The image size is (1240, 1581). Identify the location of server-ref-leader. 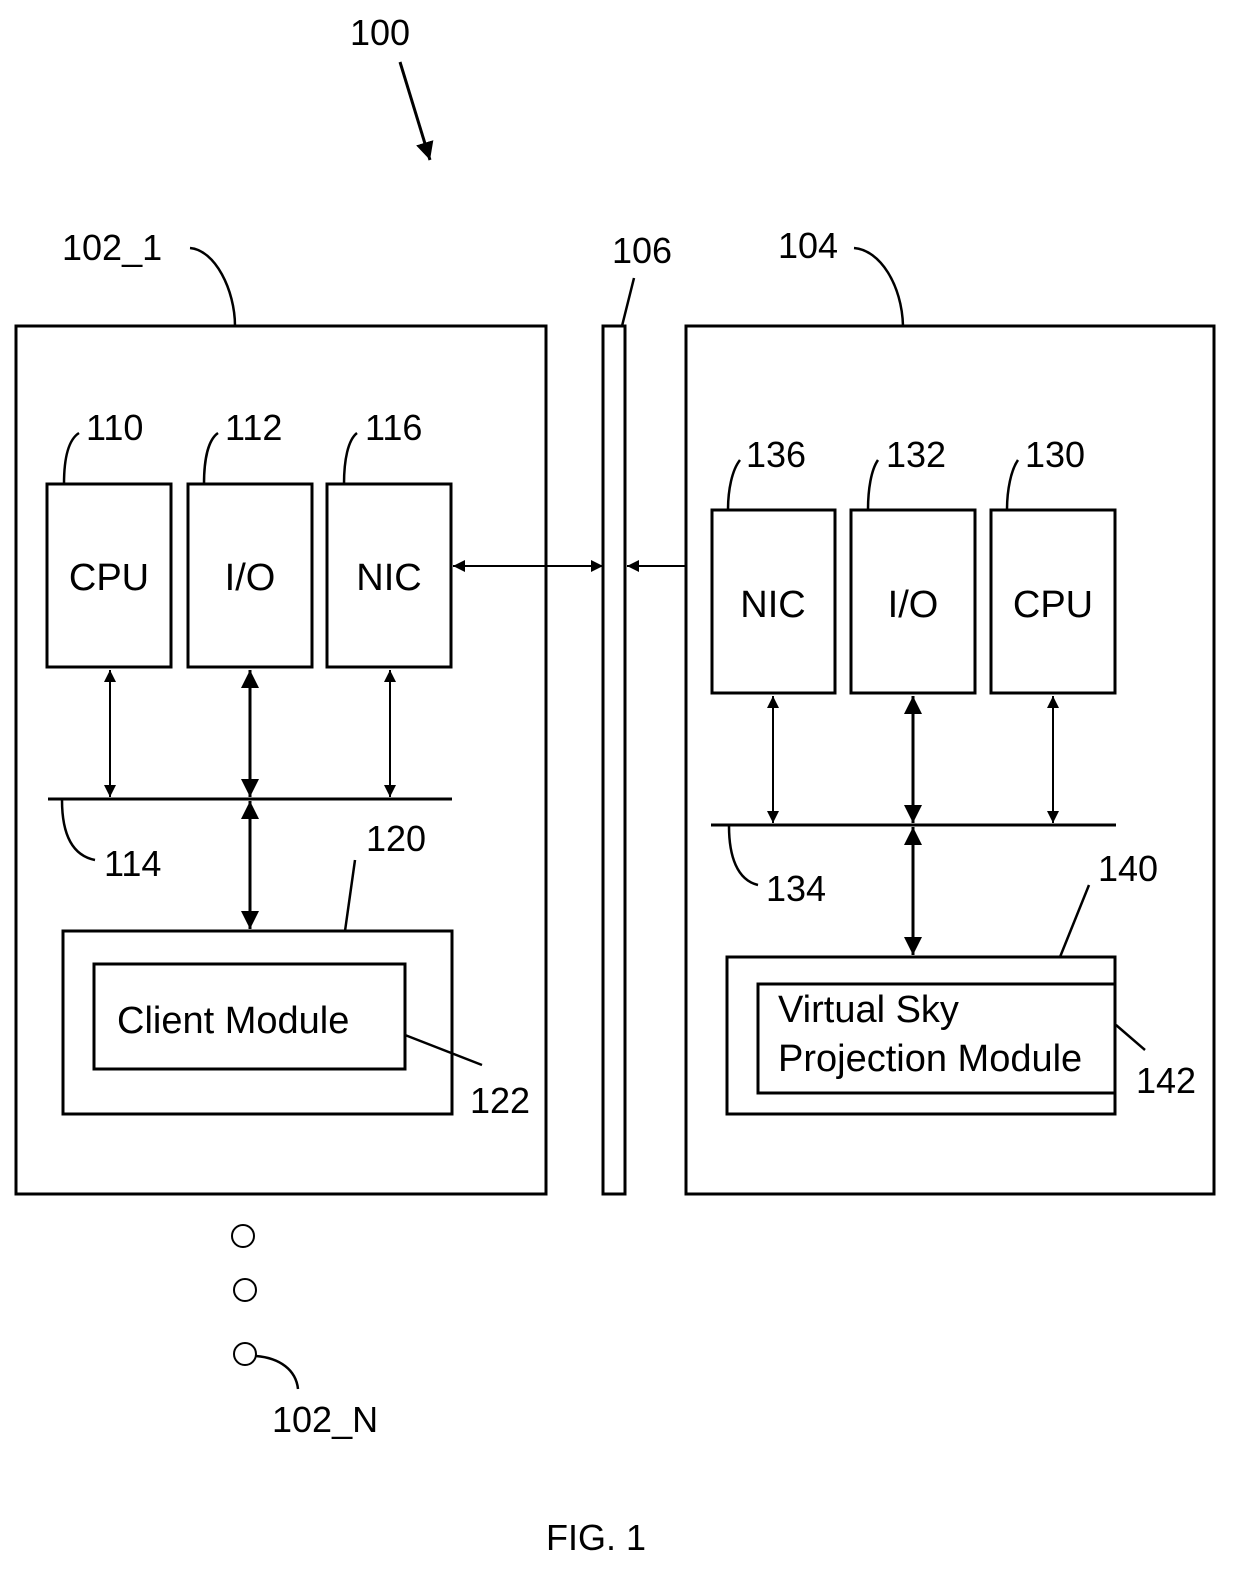
(879, 286).